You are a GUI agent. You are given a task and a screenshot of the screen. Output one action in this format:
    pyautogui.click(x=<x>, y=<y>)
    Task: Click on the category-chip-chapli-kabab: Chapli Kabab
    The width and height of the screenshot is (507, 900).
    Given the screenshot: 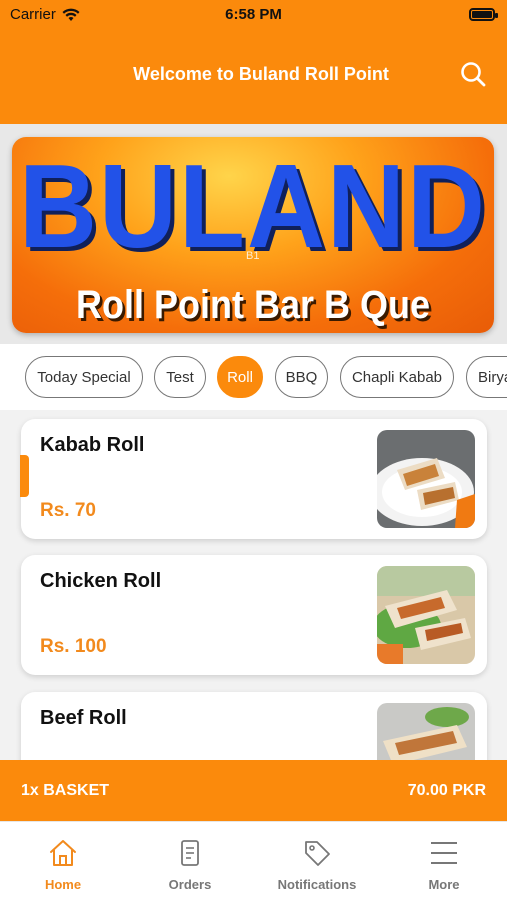 What is the action you would take?
    pyautogui.click(x=397, y=377)
    